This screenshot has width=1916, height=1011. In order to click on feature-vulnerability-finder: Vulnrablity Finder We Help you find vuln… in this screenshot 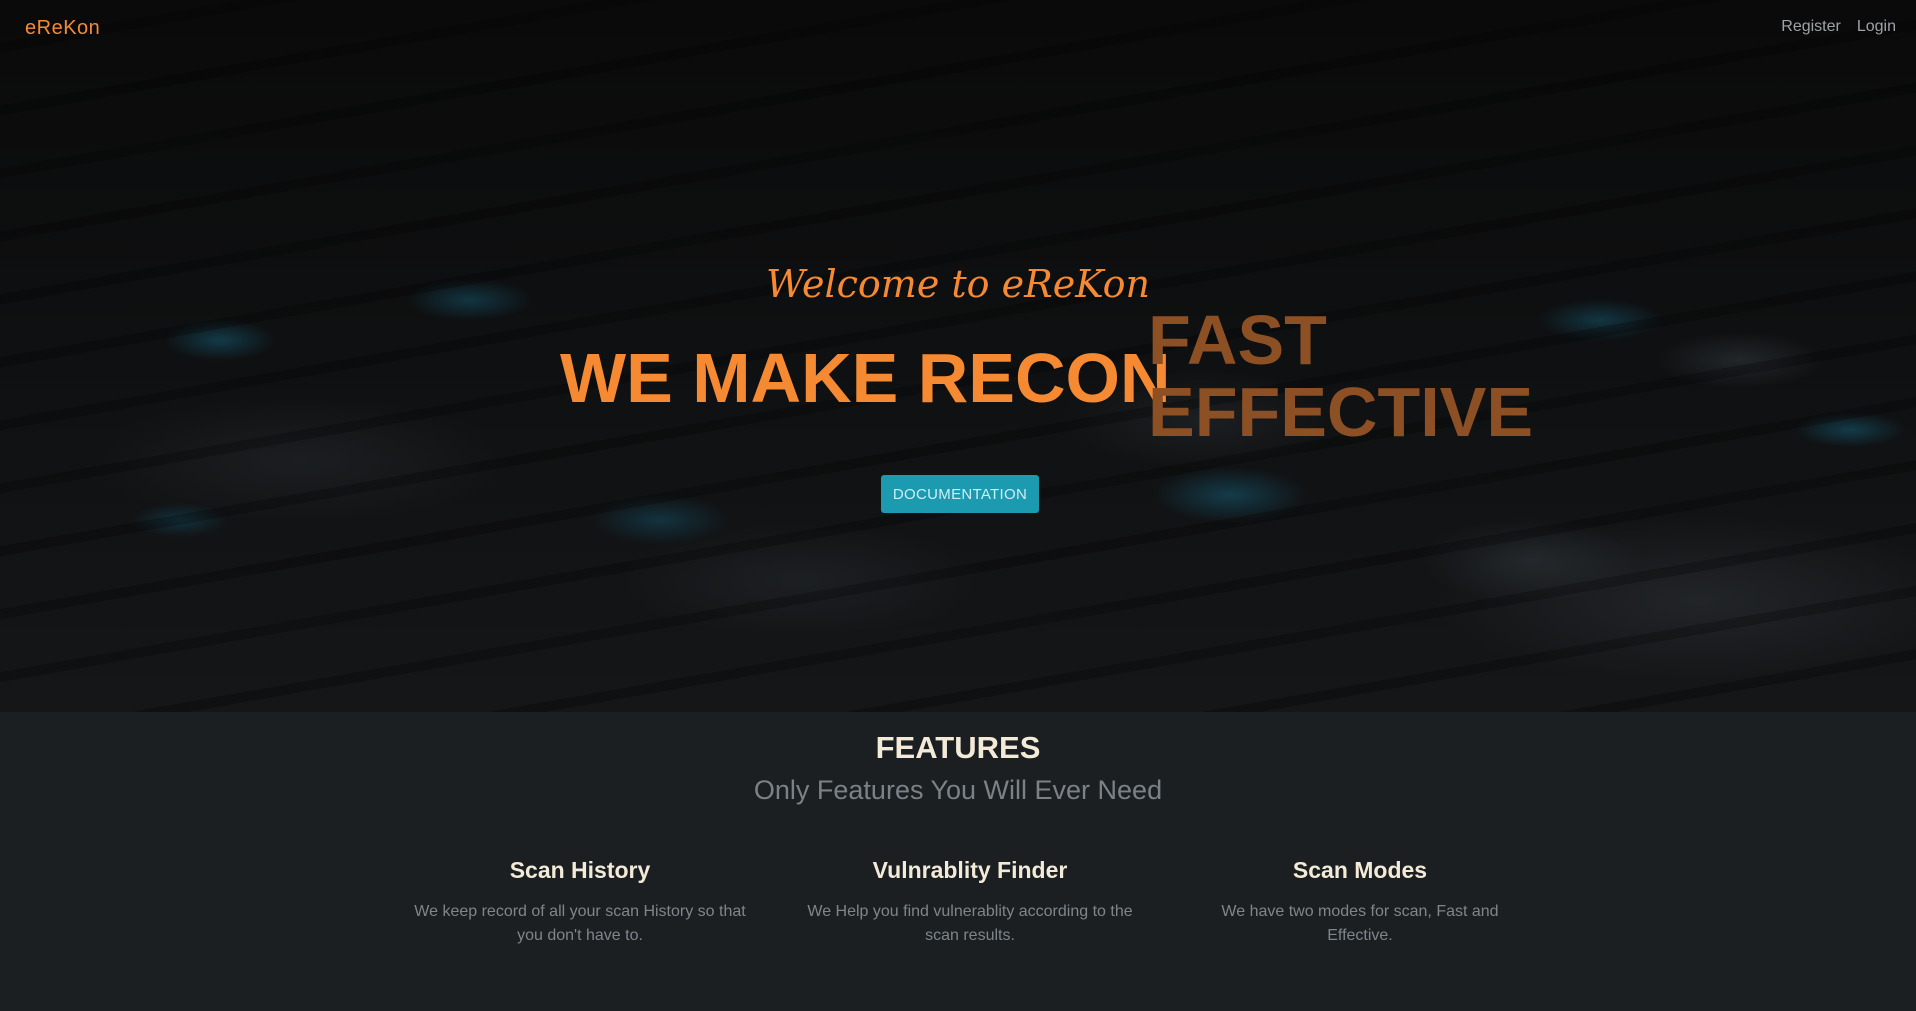, I will do `click(970, 902)`.